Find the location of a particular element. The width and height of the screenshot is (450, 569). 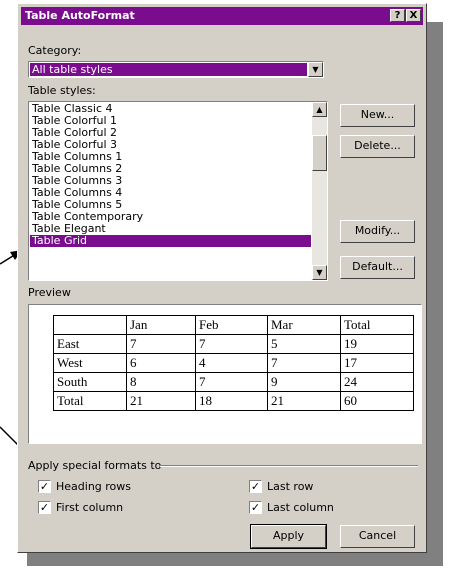

category-dropdown: All table styles ▼ is located at coordinates (176, 69).